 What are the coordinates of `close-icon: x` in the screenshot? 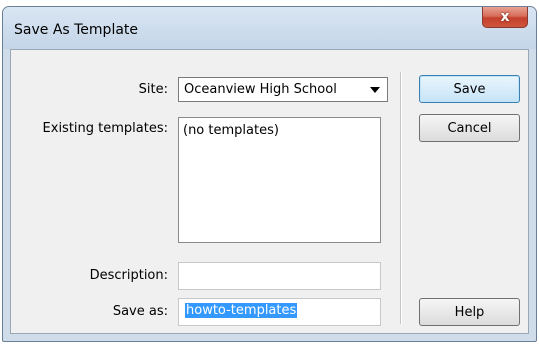 It's located at (505, 17).